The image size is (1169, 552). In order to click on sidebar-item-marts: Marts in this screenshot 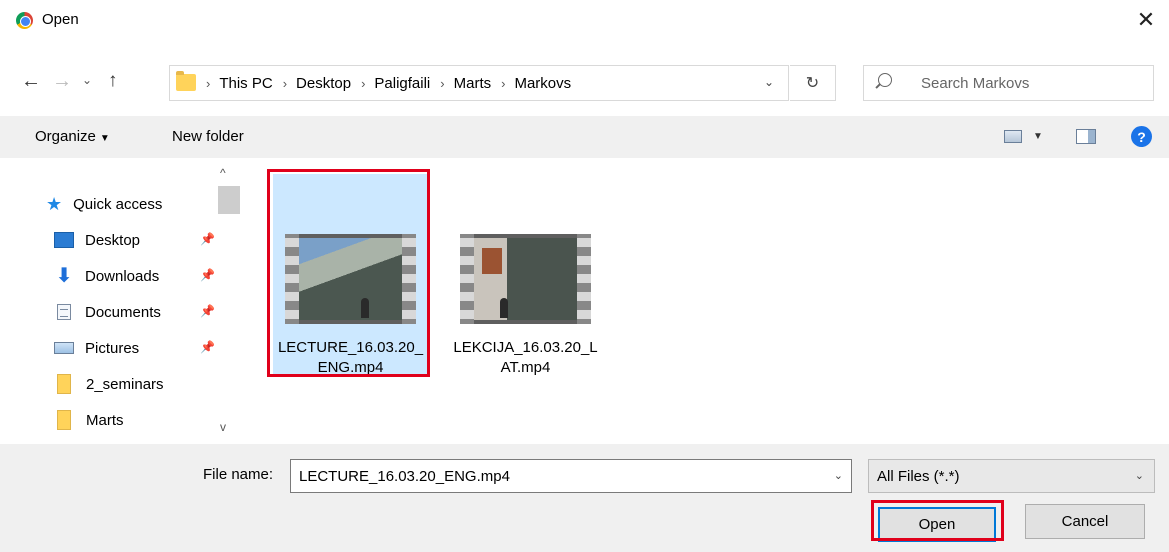, I will do `click(89, 420)`.